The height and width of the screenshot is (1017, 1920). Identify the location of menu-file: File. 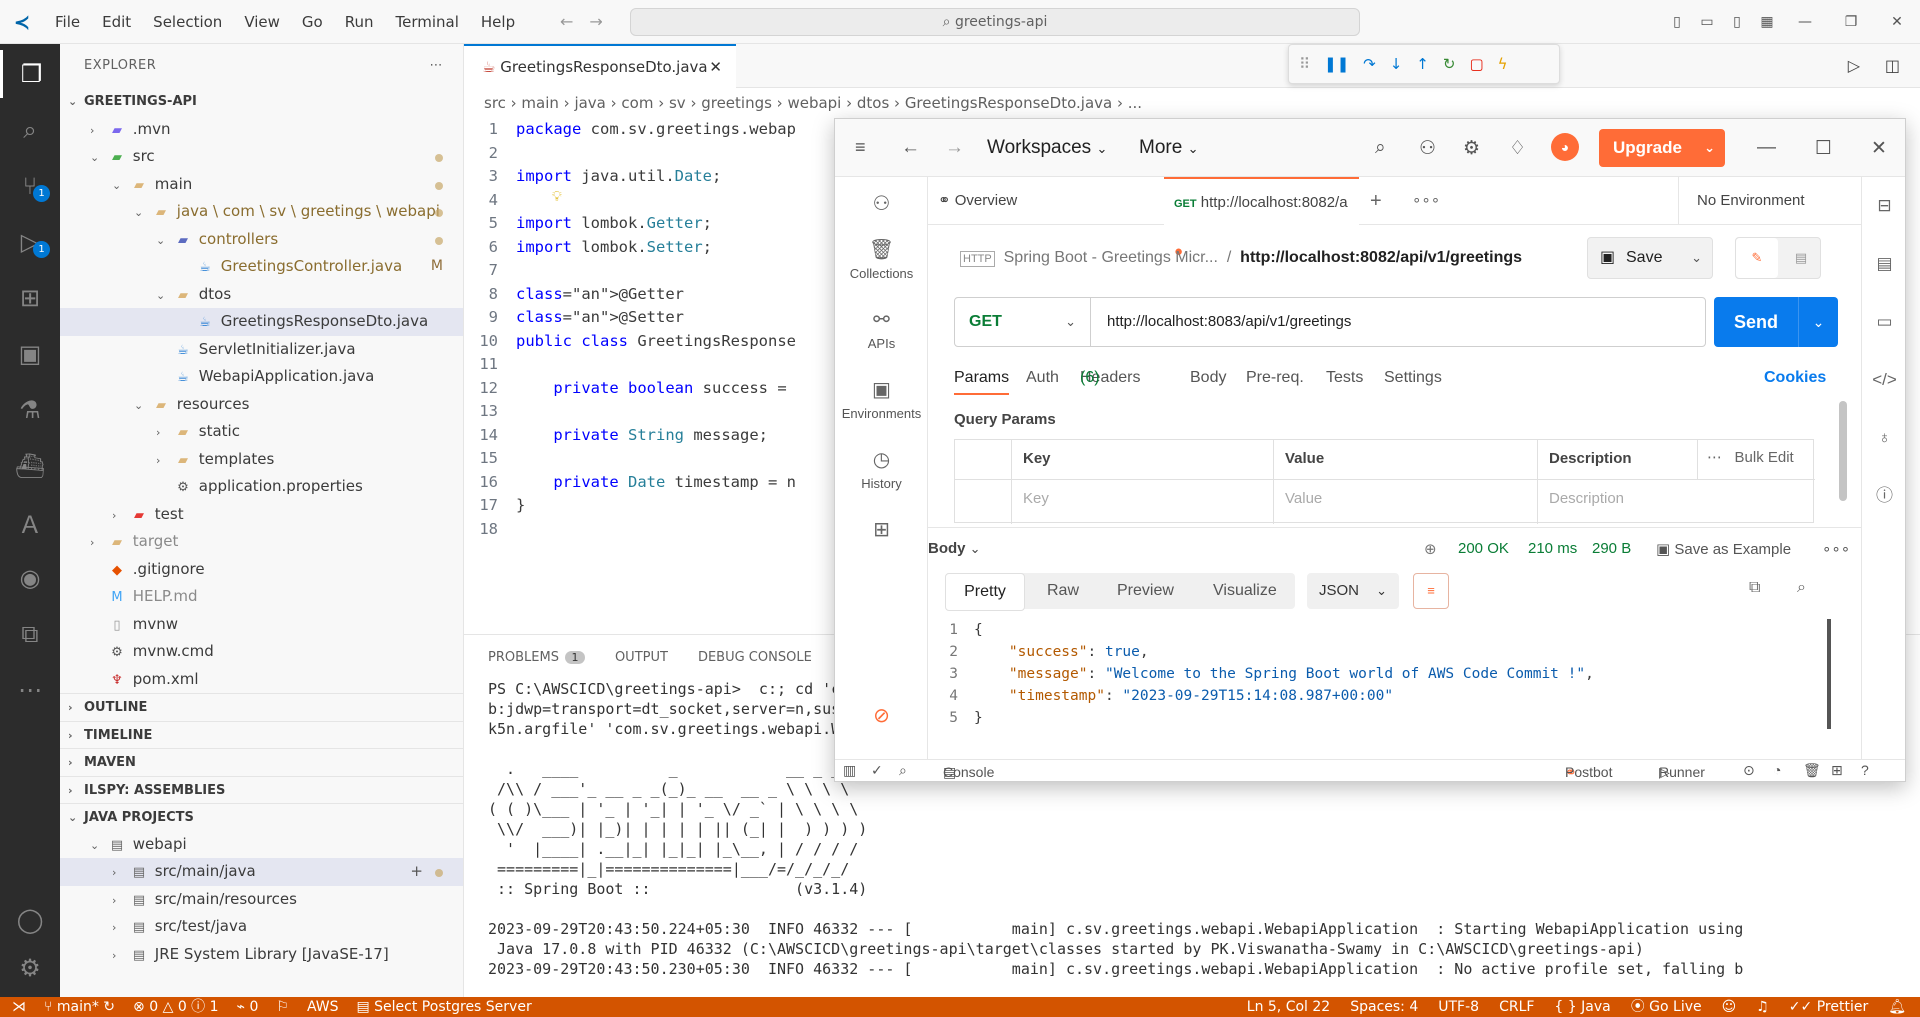
(67, 22).